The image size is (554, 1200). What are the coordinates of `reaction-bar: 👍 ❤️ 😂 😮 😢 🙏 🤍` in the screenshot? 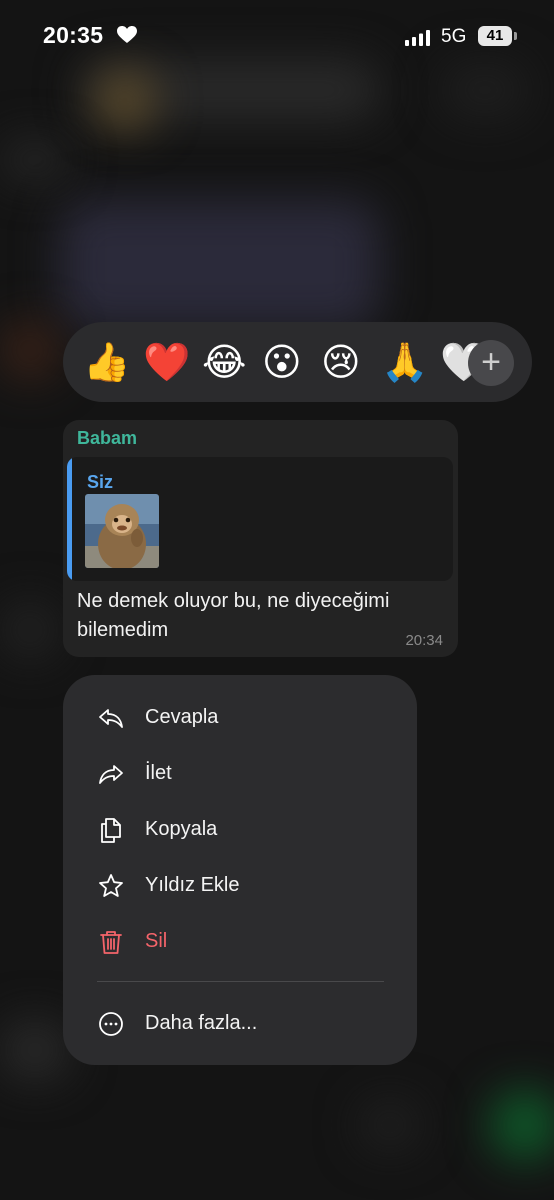 It's located at (297, 362).